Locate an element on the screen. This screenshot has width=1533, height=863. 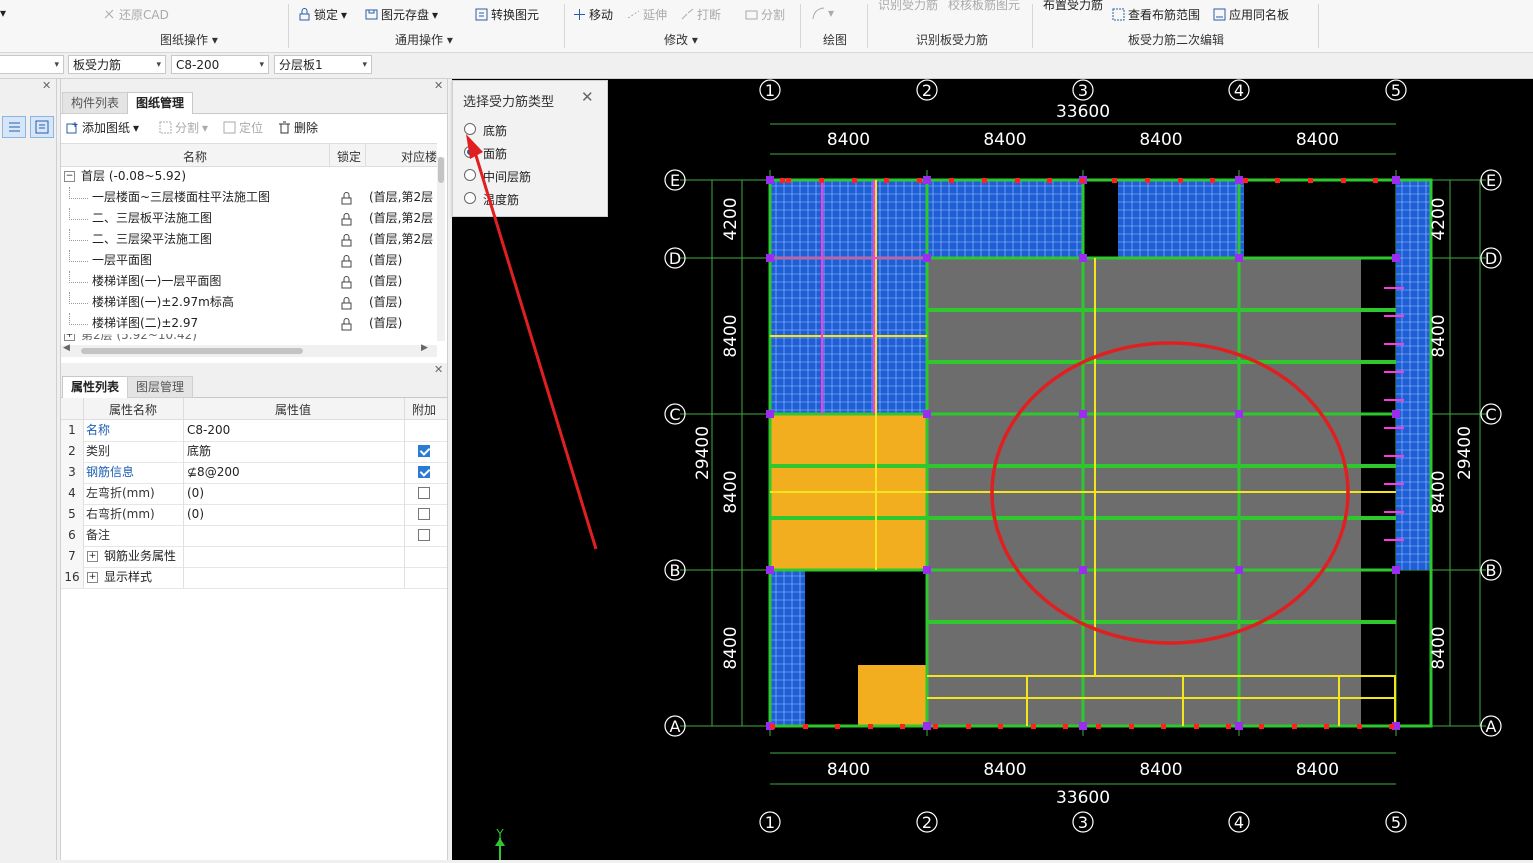
draw-arc-button: ▾ is located at coordinates (823, 13).